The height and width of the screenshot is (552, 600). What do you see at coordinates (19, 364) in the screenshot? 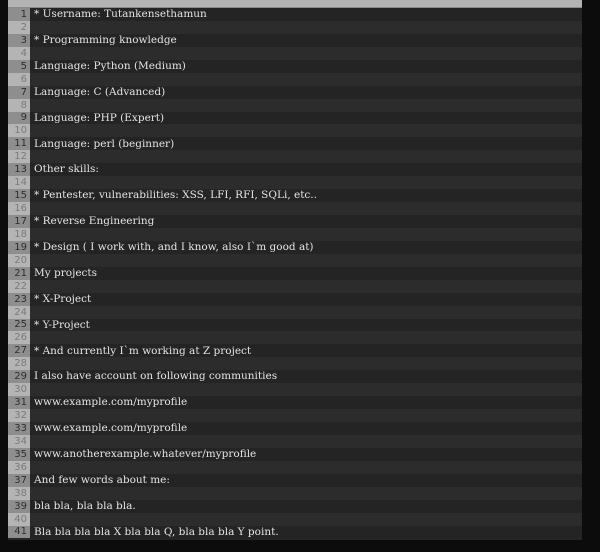
I see `line-number: 28` at bounding box center [19, 364].